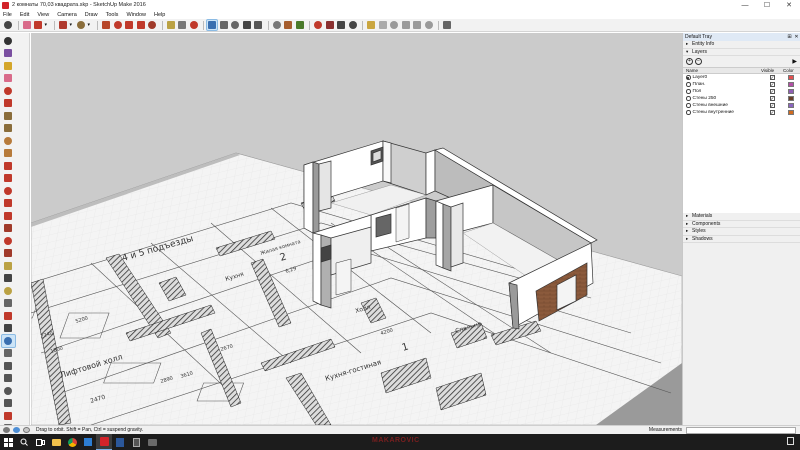  What do you see at coordinates (8, 154) in the screenshot?
I see `polygon-tool-button` at bounding box center [8, 154].